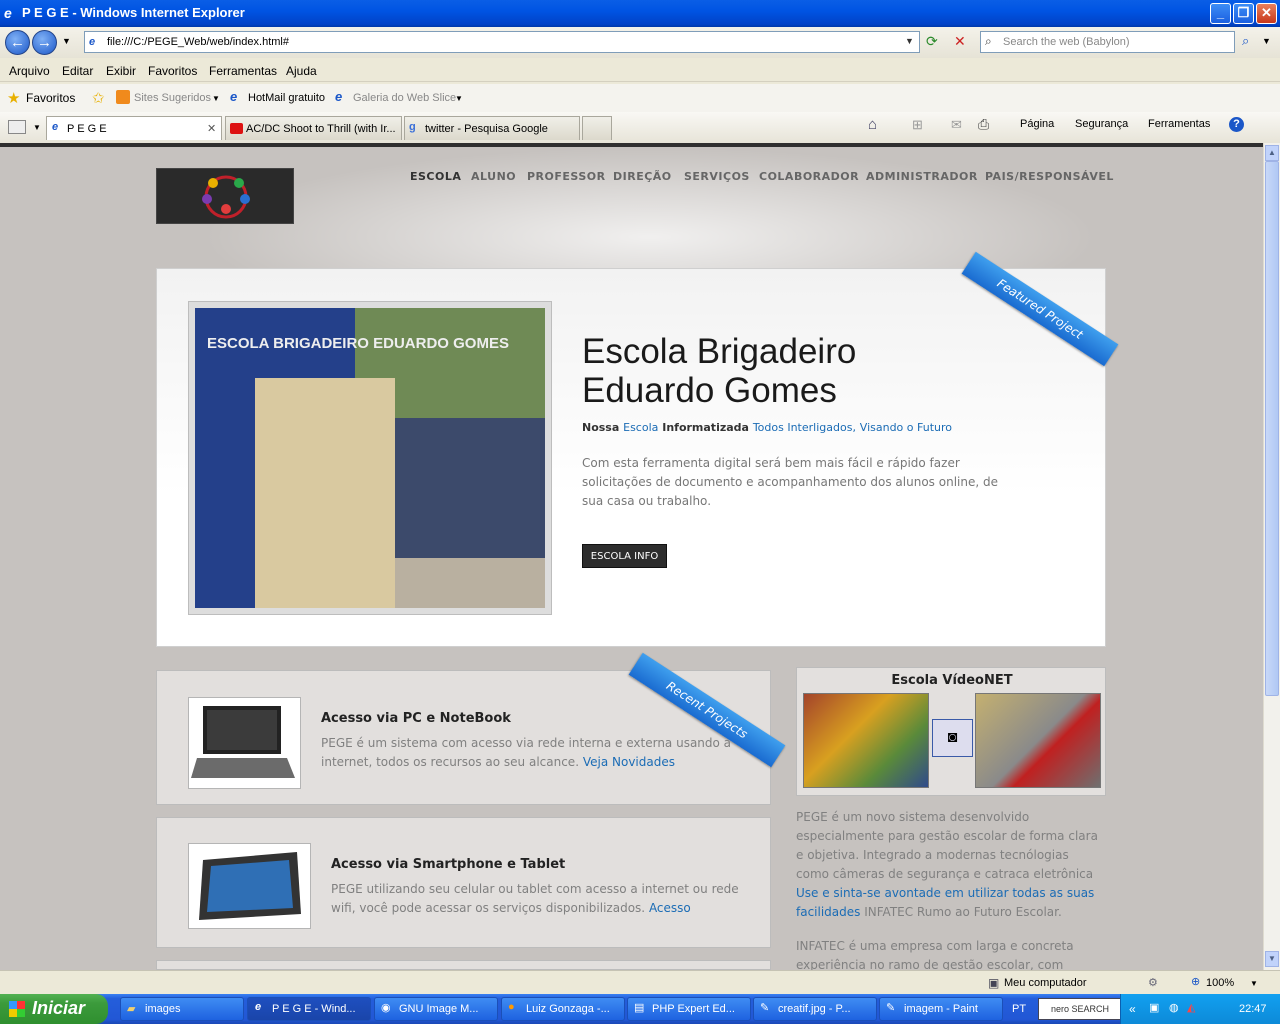 This screenshot has width=1280, height=1024. I want to click on mail-icon: ✉, so click(956, 125).